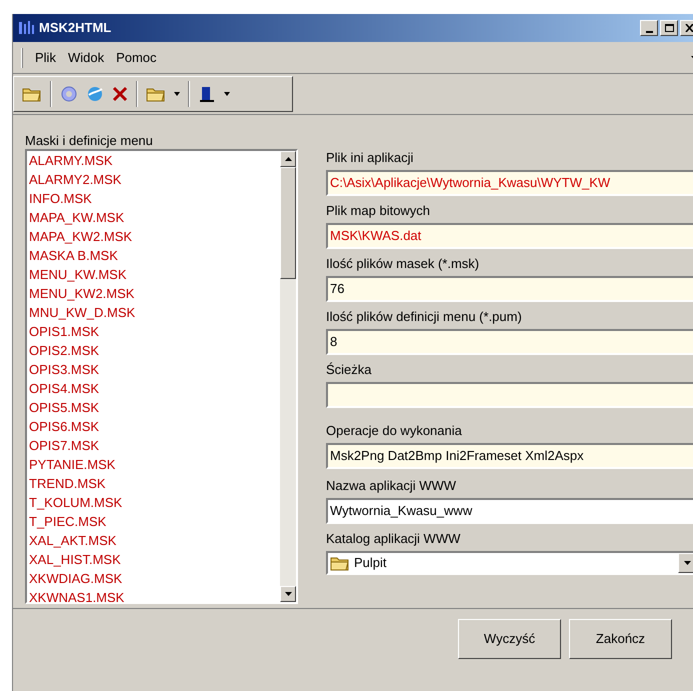 The image size is (693, 691). What do you see at coordinates (154, 559) in the screenshot?
I see `list-item: XAL_HIST.MSK` at bounding box center [154, 559].